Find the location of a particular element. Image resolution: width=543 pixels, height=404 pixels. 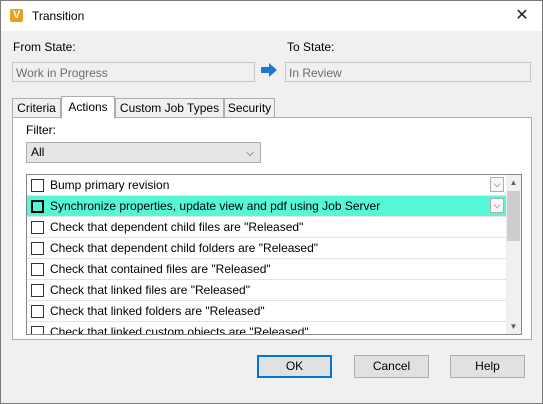

tab-custom-job-types: Custom Job Types is located at coordinates (169, 107).